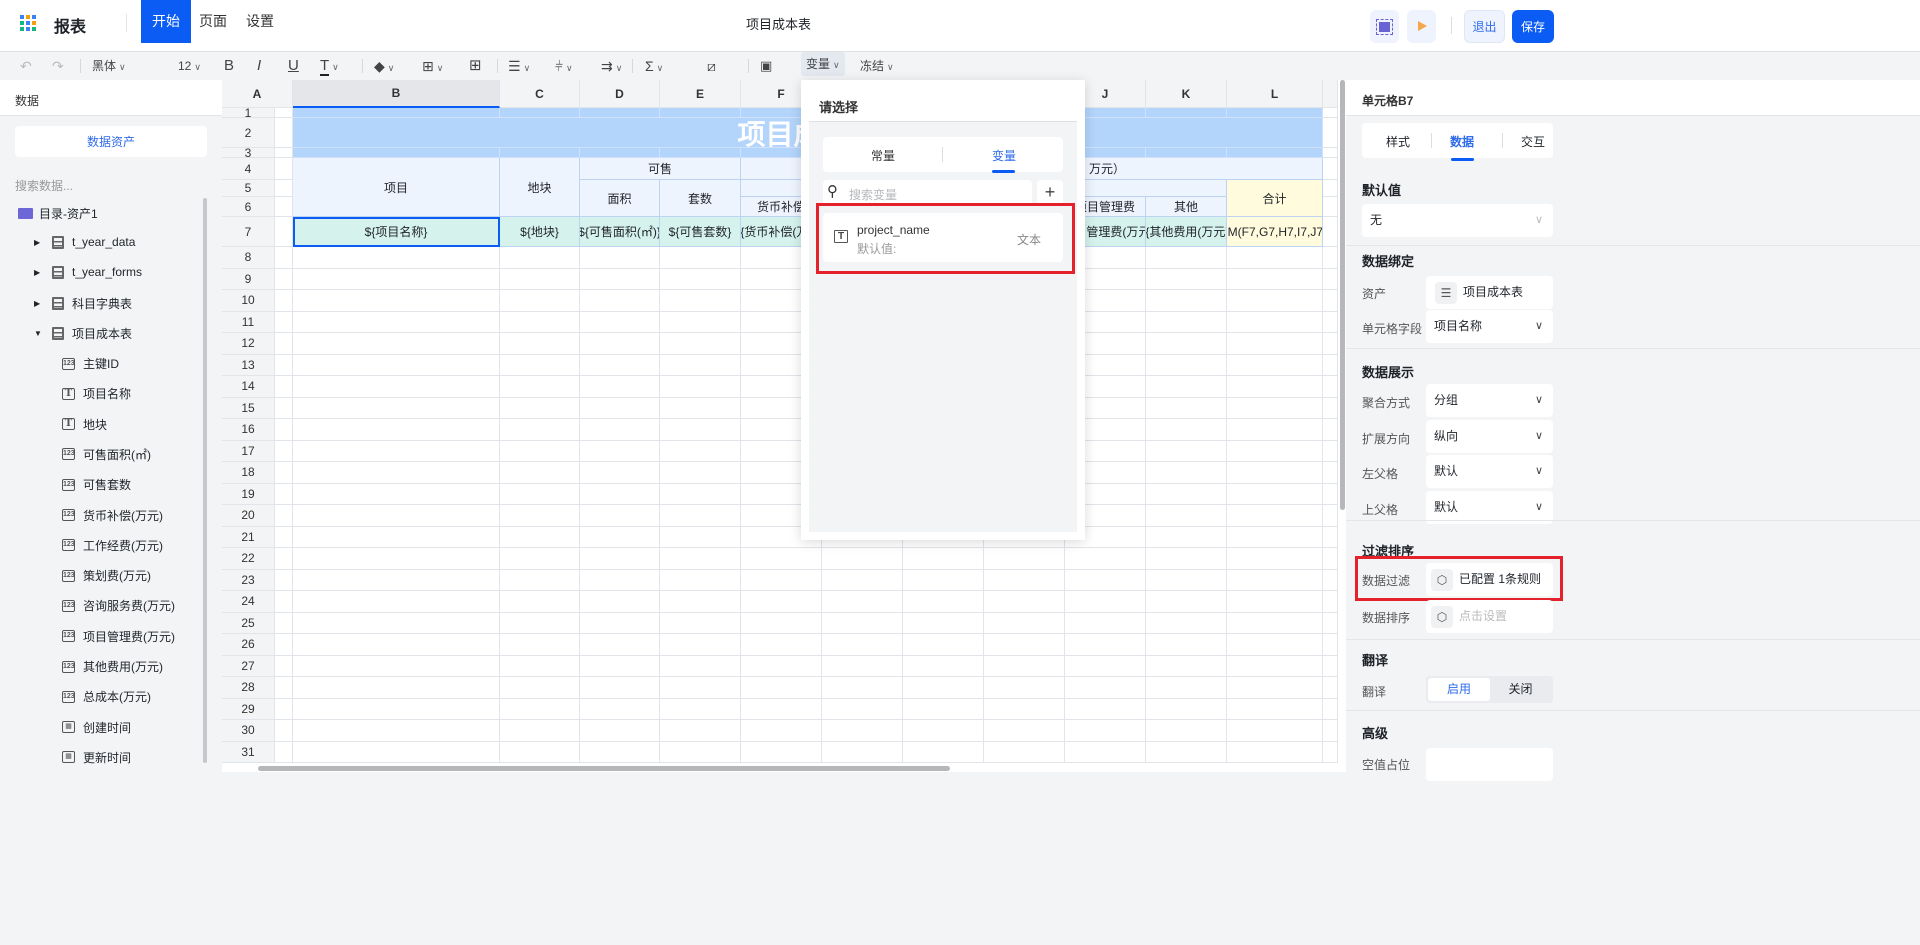 The height and width of the screenshot is (945, 1920). What do you see at coordinates (604, 768) in the screenshot?
I see `horizontal-scrollbar` at bounding box center [604, 768].